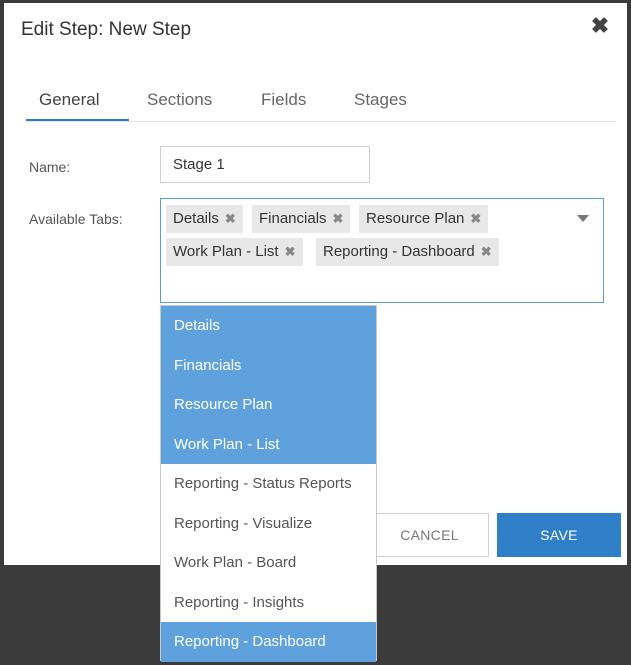 Image resolution: width=631 pixels, height=665 pixels. What do you see at coordinates (283, 100) in the screenshot?
I see `tab-fields: Fields` at bounding box center [283, 100].